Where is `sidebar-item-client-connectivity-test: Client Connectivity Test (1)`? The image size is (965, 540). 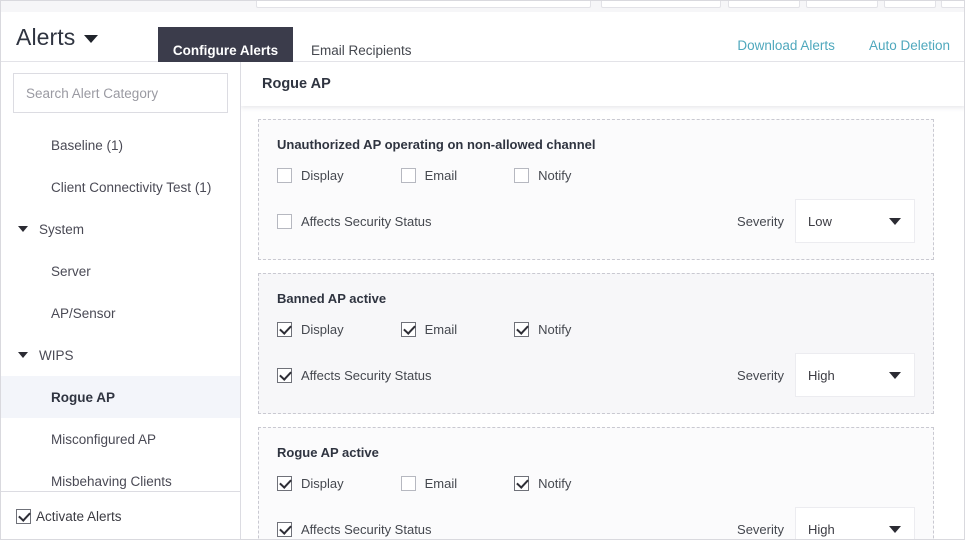
sidebar-item-client-connectivity-test: Client Connectivity Test (1) is located at coordinates (120, 187).